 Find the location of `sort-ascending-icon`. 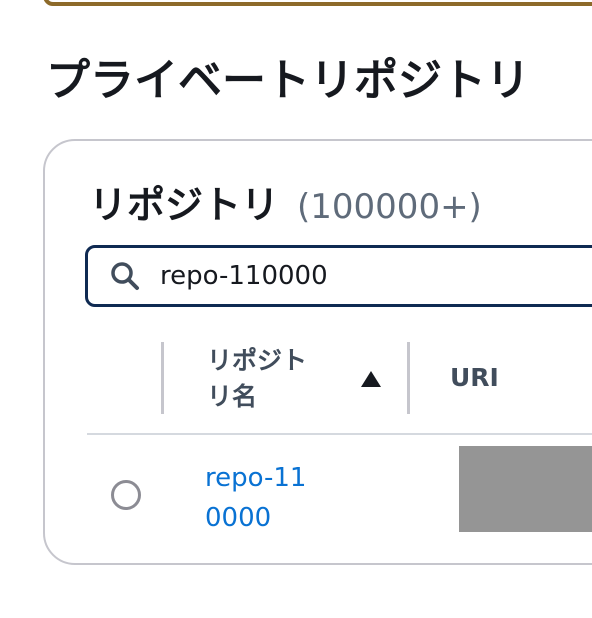

sort-ascending-icon is located at coordinates (371, 379).